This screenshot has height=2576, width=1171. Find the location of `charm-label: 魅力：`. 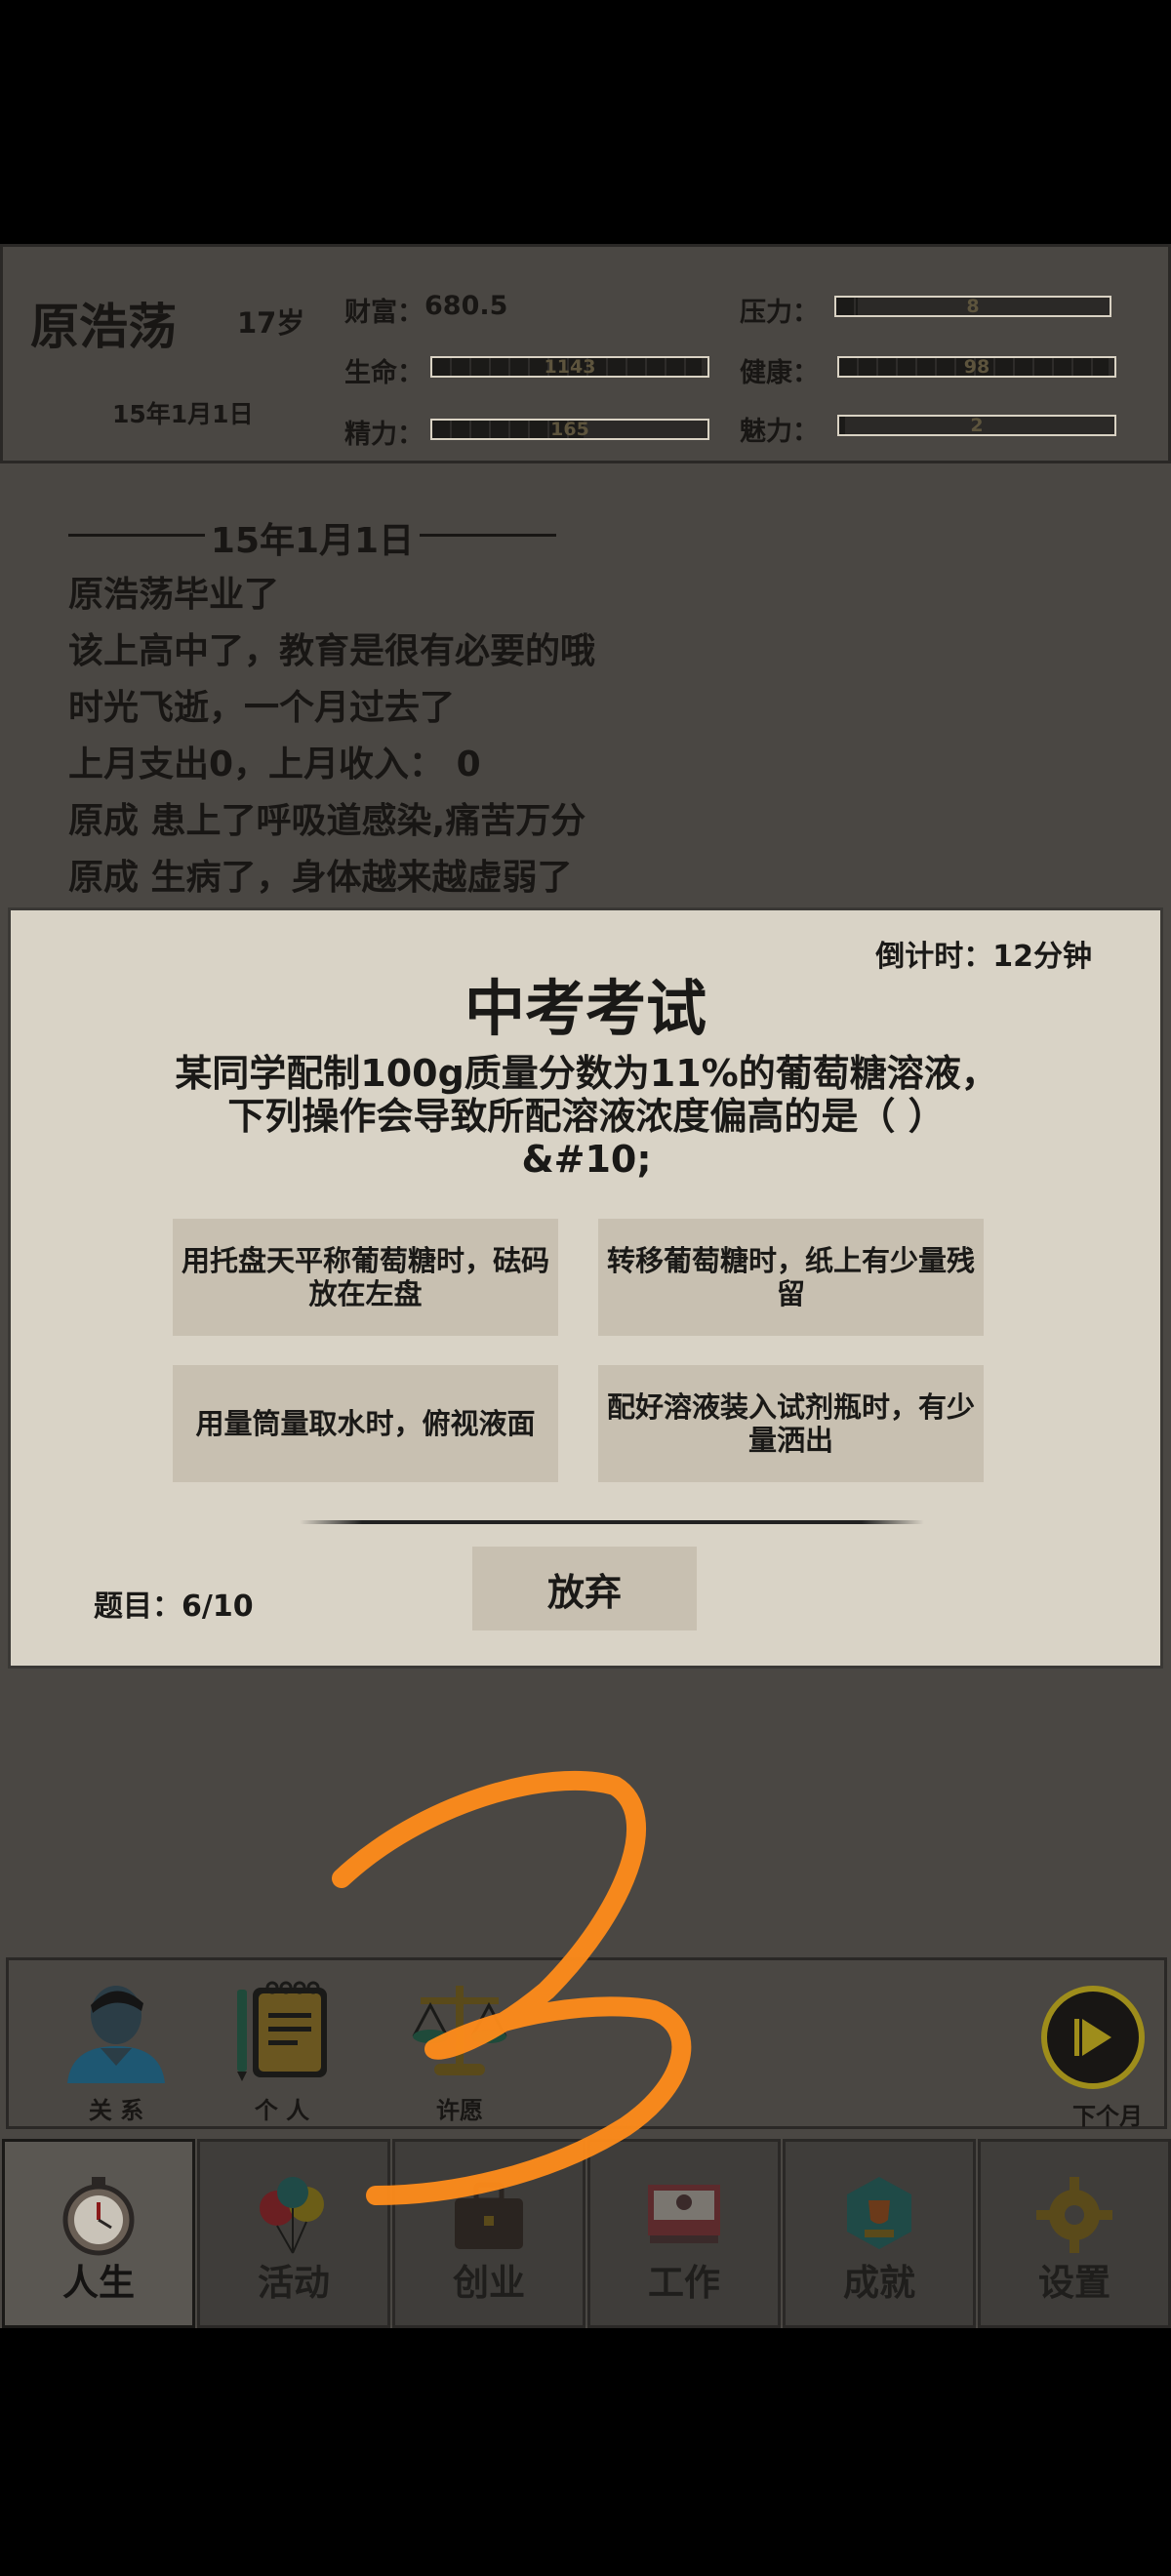

charm-label: 魅力： is located at coordinates (779, 432).